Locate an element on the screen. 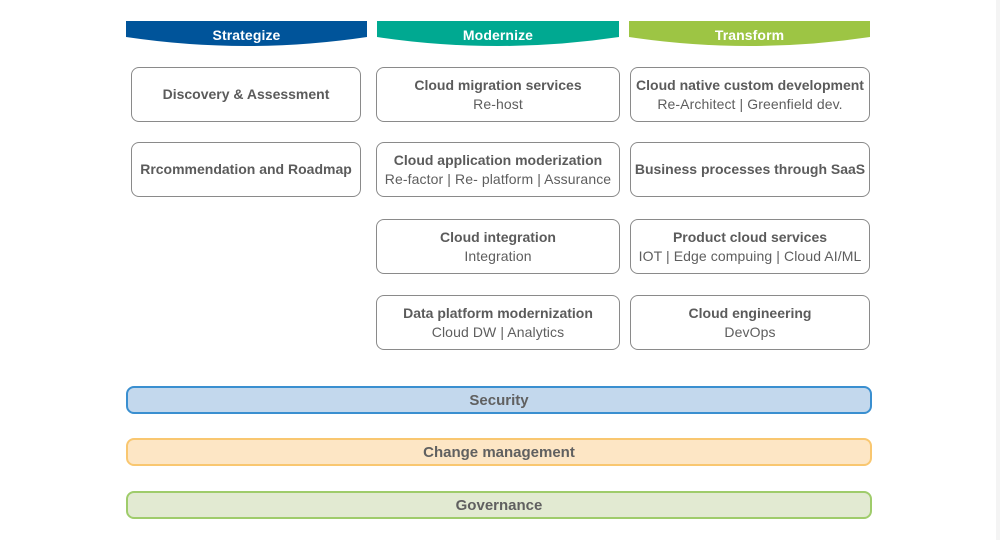 This screenshot has width=1000, height=540. card-title: Cloud application moderization is located at coordinates (498, 159).